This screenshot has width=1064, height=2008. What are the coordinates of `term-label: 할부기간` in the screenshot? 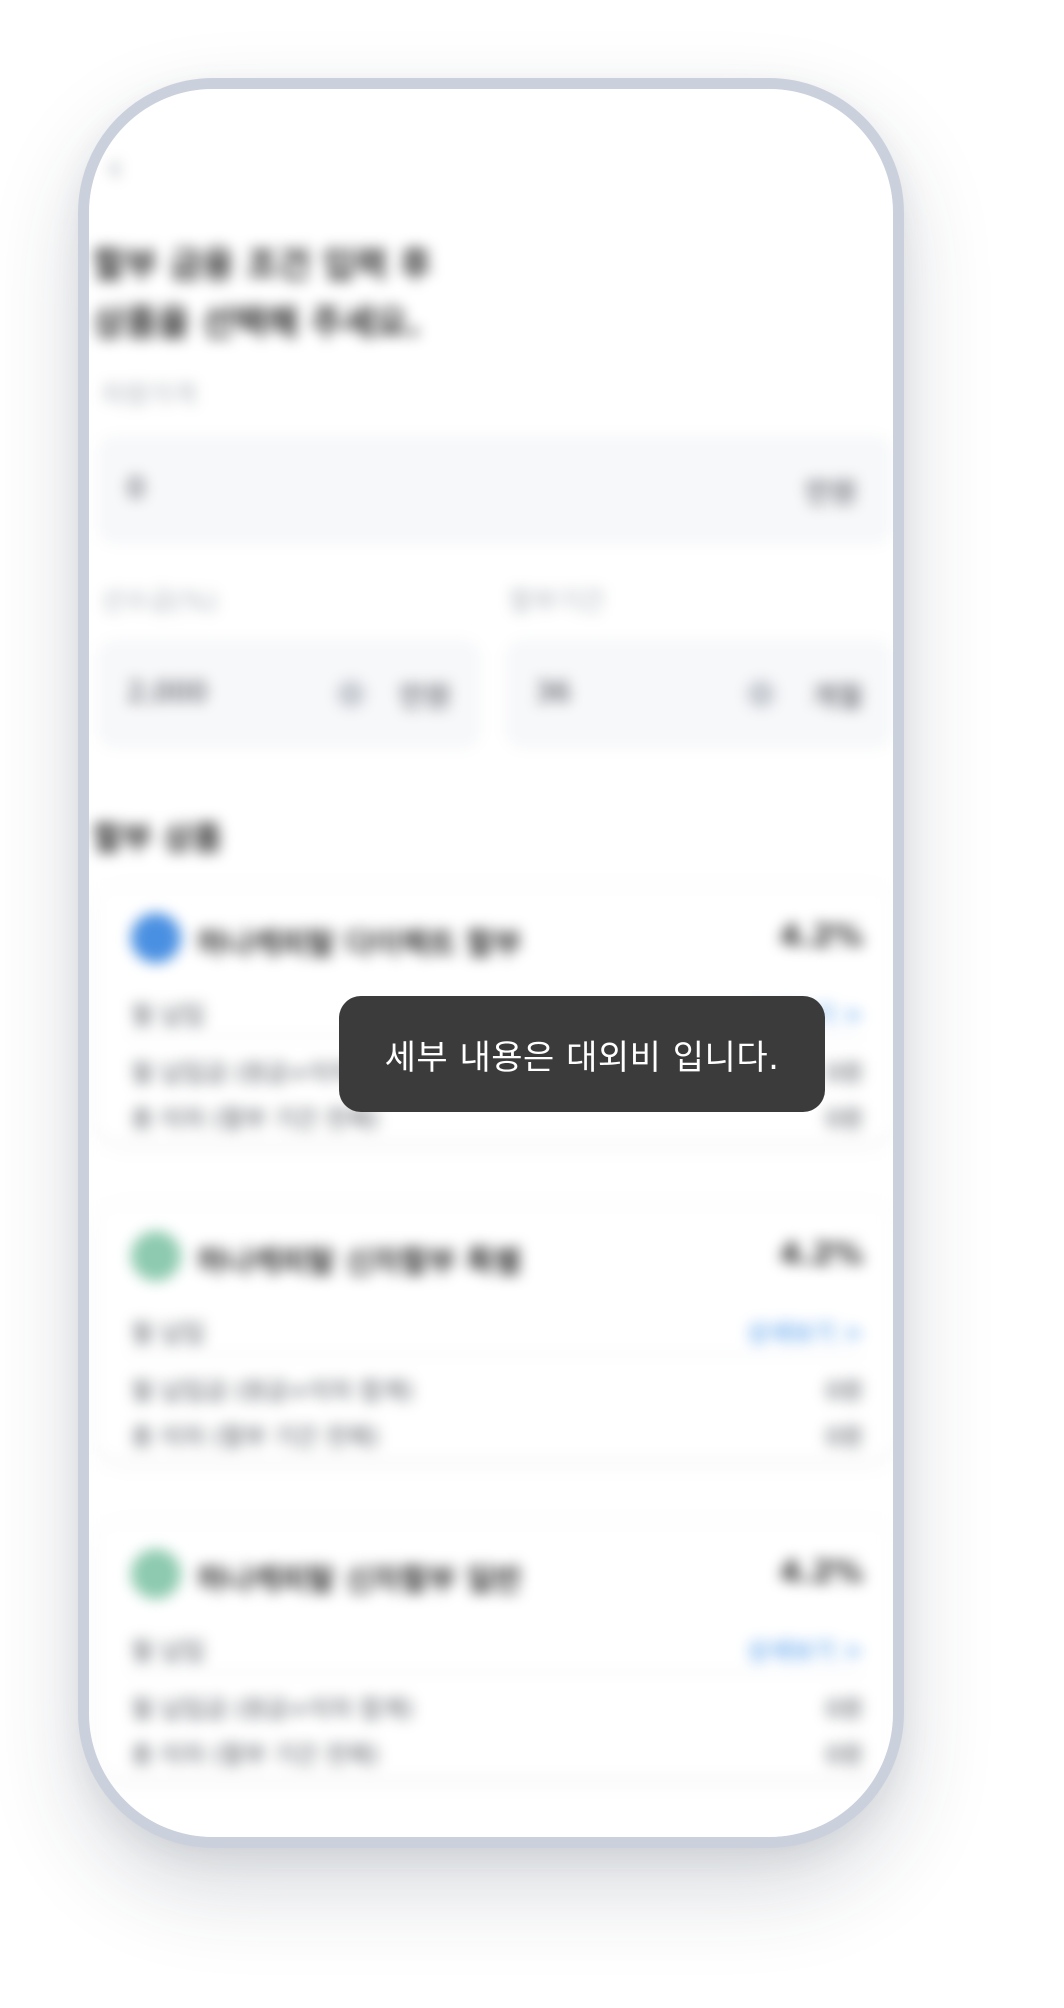 It's located at (557, 602).